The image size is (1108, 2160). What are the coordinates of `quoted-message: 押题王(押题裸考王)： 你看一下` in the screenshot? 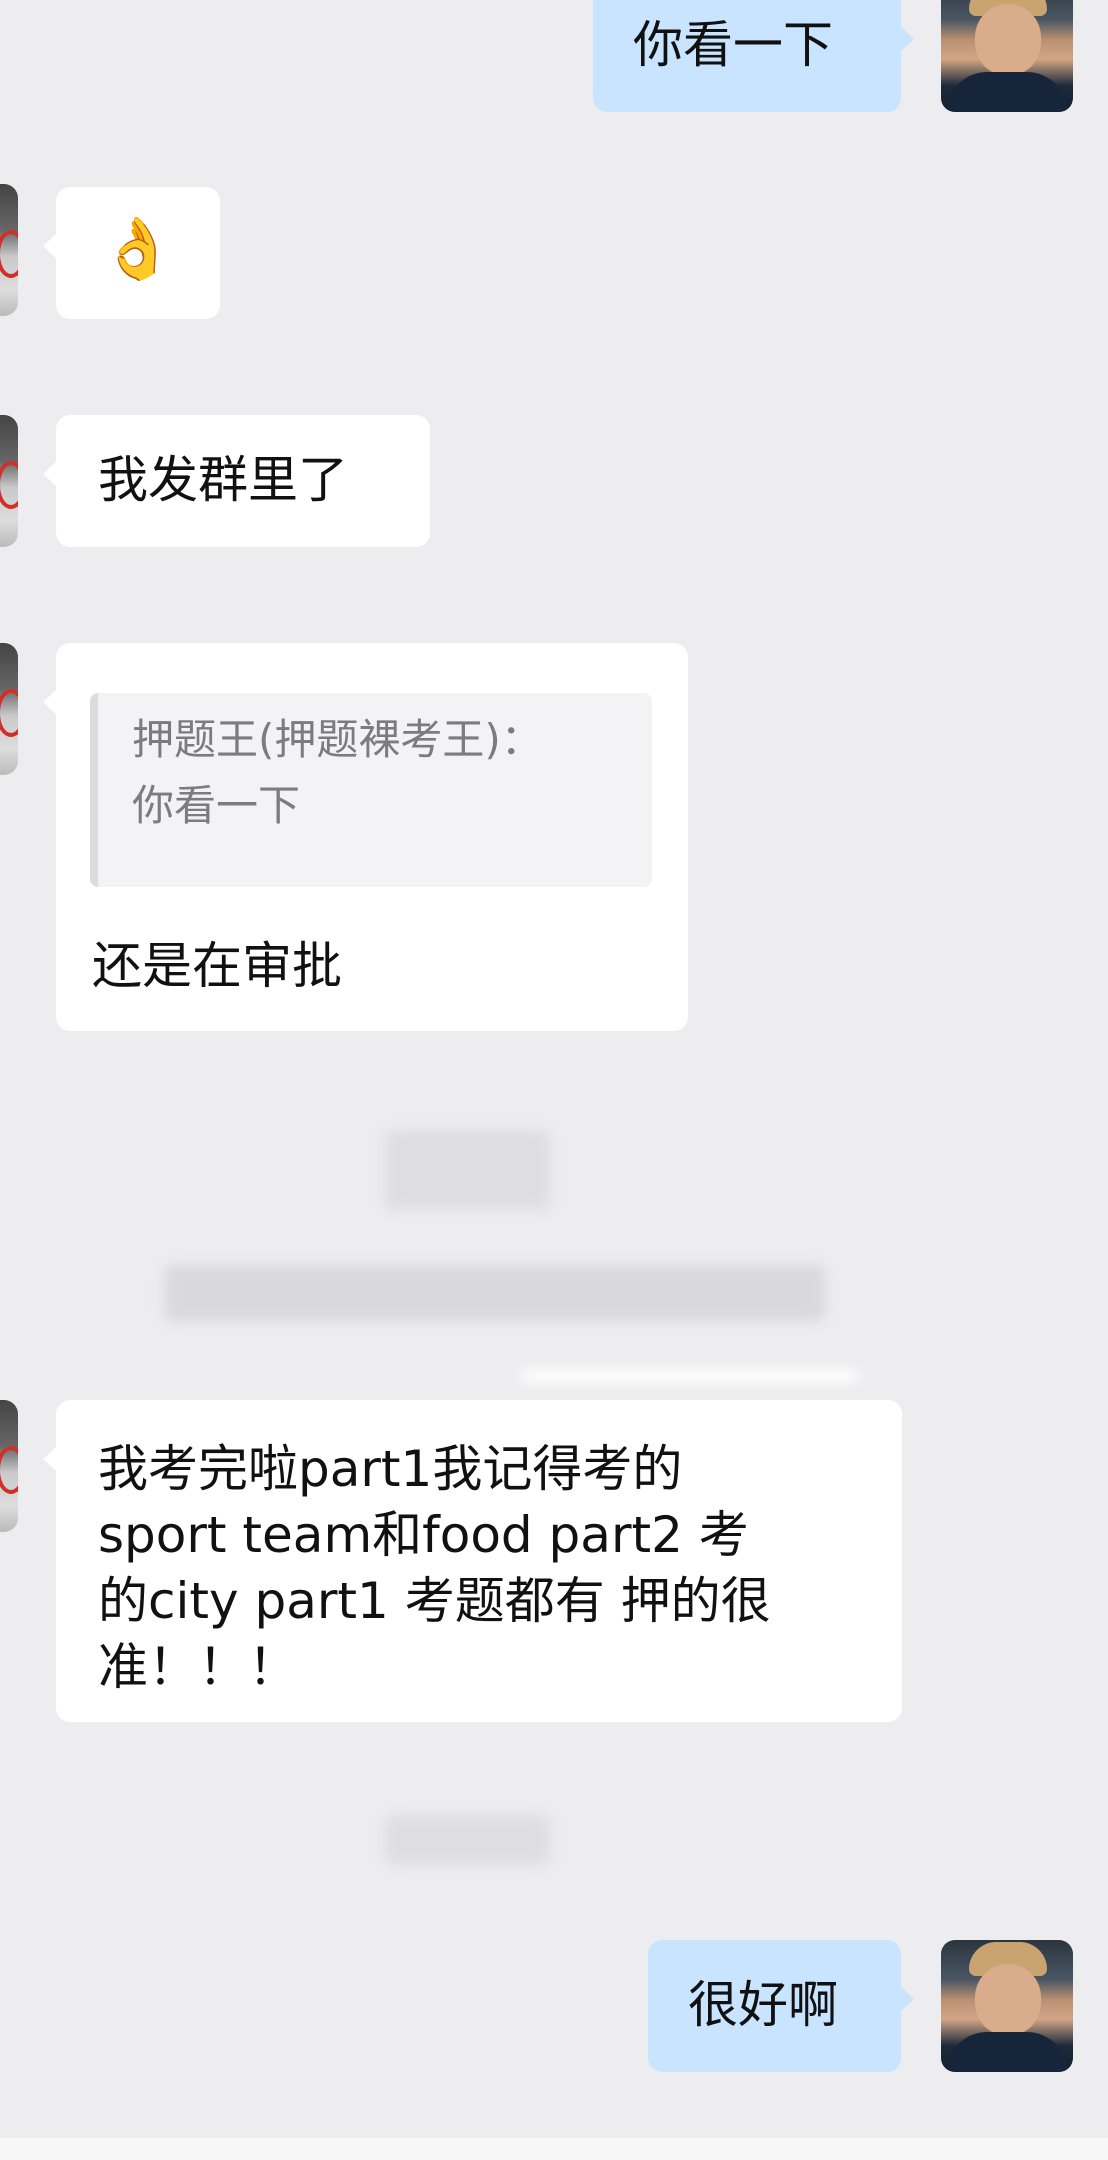 It's located at (371, 790).